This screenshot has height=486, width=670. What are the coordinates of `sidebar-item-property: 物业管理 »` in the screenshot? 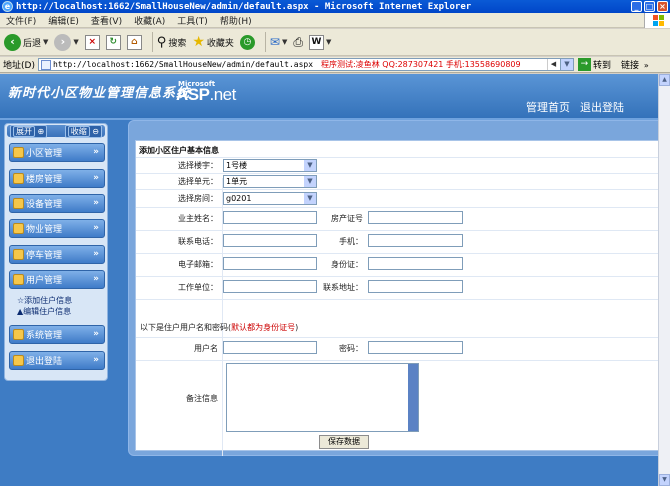 It's located at (57, 228).